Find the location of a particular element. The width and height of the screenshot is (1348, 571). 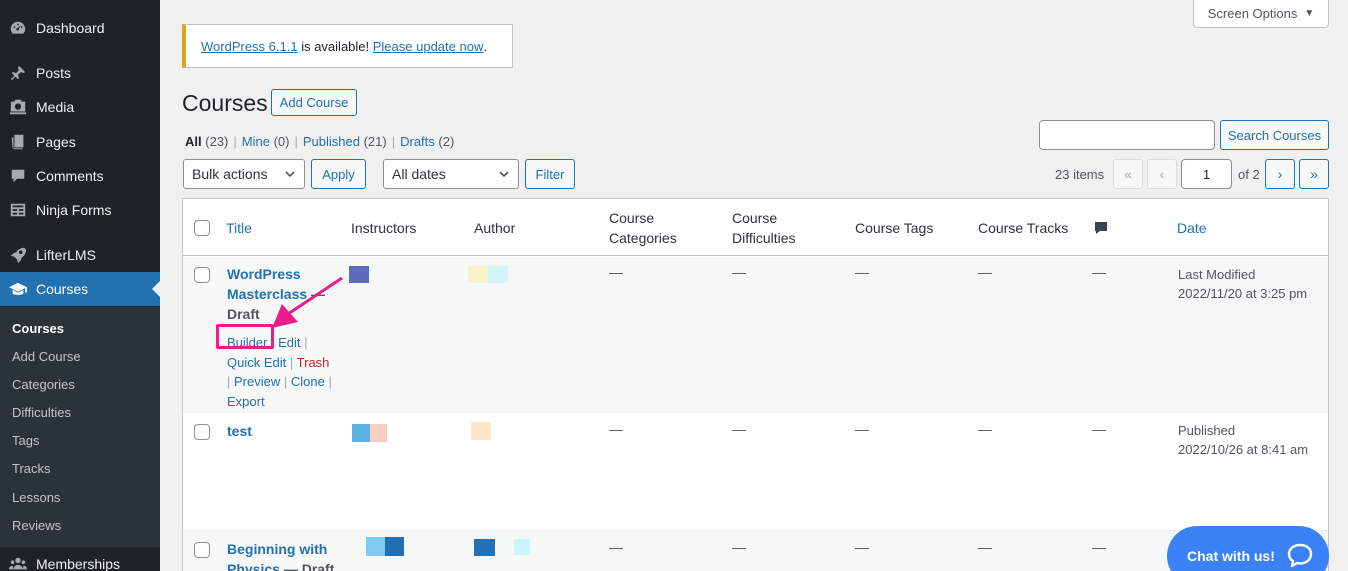

sidebar-item-comments: Comments is located at coordinates (80, 176).